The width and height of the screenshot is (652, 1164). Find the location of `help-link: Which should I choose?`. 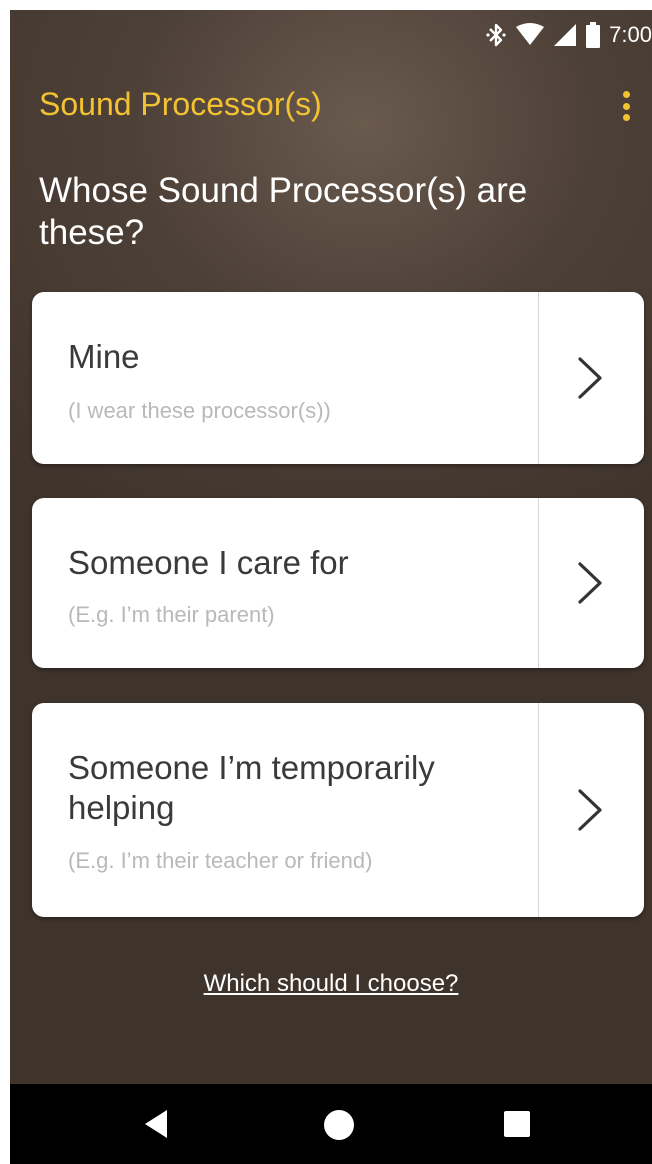

help-link: Which should I choose? is located at coordinates (331, 984).